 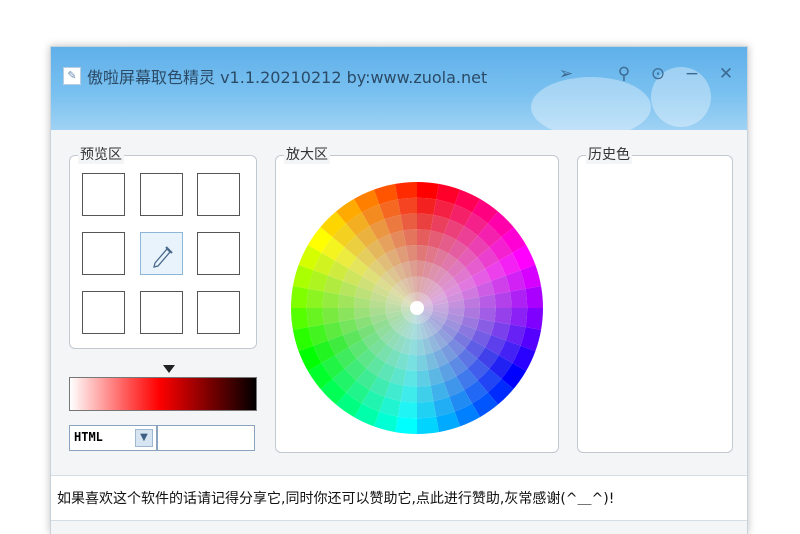 I want to click on history-group: 历史色, so click(x=655, y=299).